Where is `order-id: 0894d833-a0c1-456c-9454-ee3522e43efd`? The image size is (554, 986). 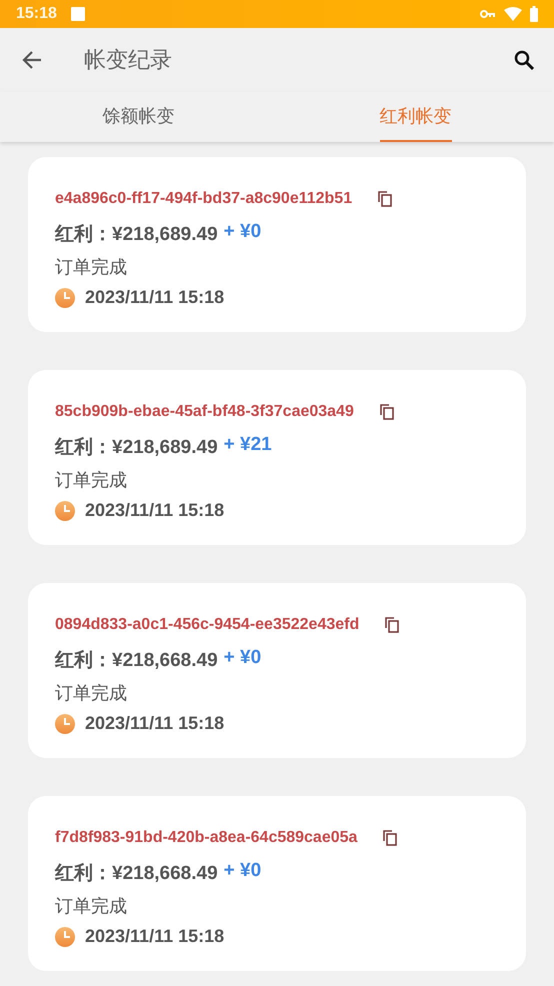
order-id: 0894d833-a0c1-456c-9454-ee3522e43efd is located at coordinates (207, 625).